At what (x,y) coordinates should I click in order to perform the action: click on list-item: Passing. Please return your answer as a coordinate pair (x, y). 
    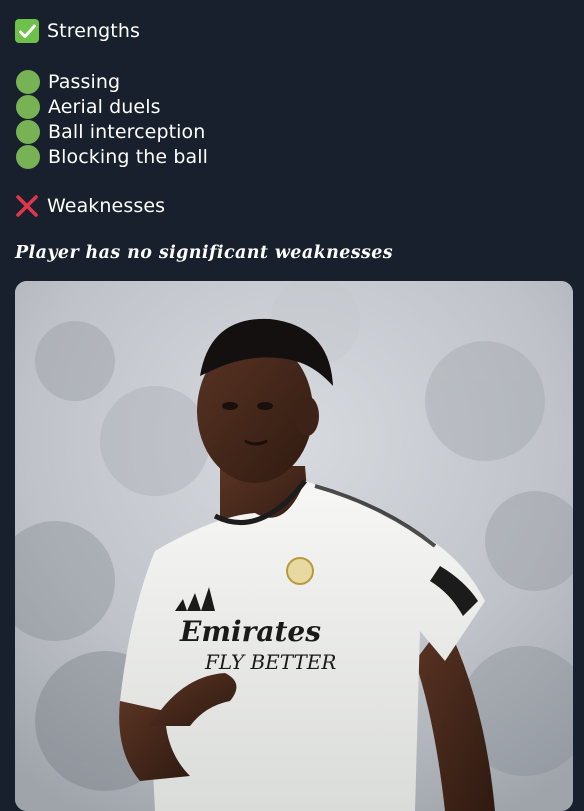
    Looking at the image, I should click on (112, 81).